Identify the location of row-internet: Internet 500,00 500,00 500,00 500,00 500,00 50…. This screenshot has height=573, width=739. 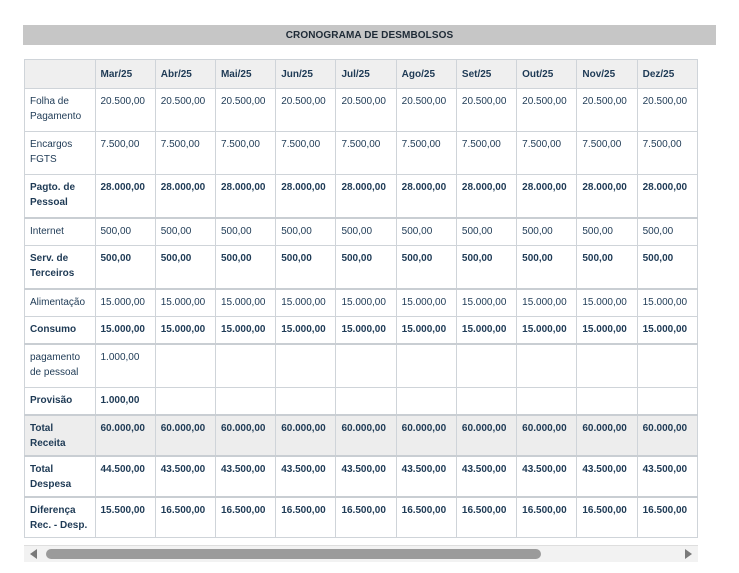
(361, 231).